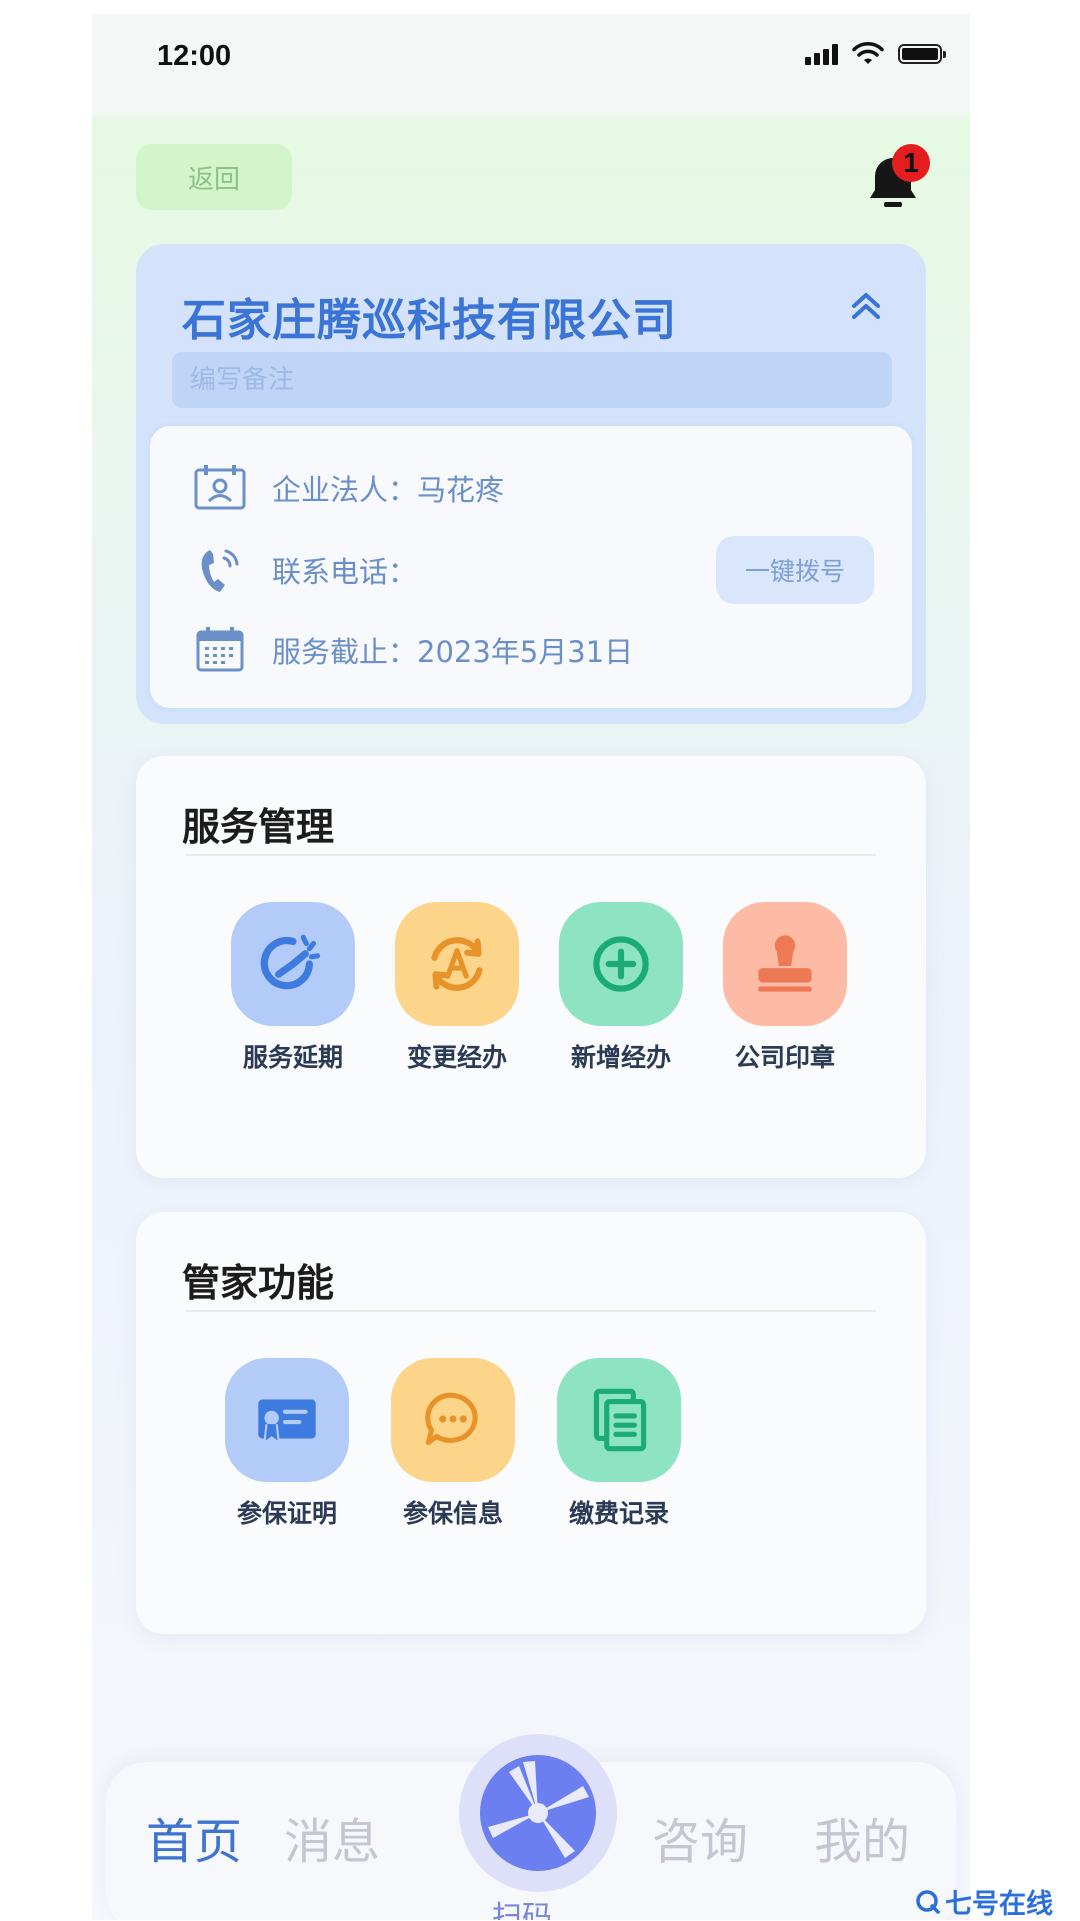 This screenshot has width=1080, height=1921. What do you see at coordinates (461, 490) in the screenshot?
I see `legal-person-value: 马花疼` at bounding box center [461, 490].